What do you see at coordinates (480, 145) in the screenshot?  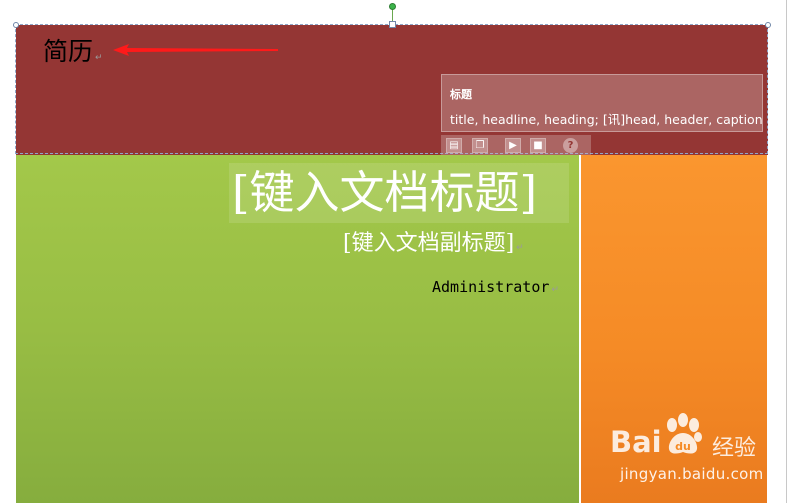 I see `copy-glyph: ❐` at bounding box center [480, 145].